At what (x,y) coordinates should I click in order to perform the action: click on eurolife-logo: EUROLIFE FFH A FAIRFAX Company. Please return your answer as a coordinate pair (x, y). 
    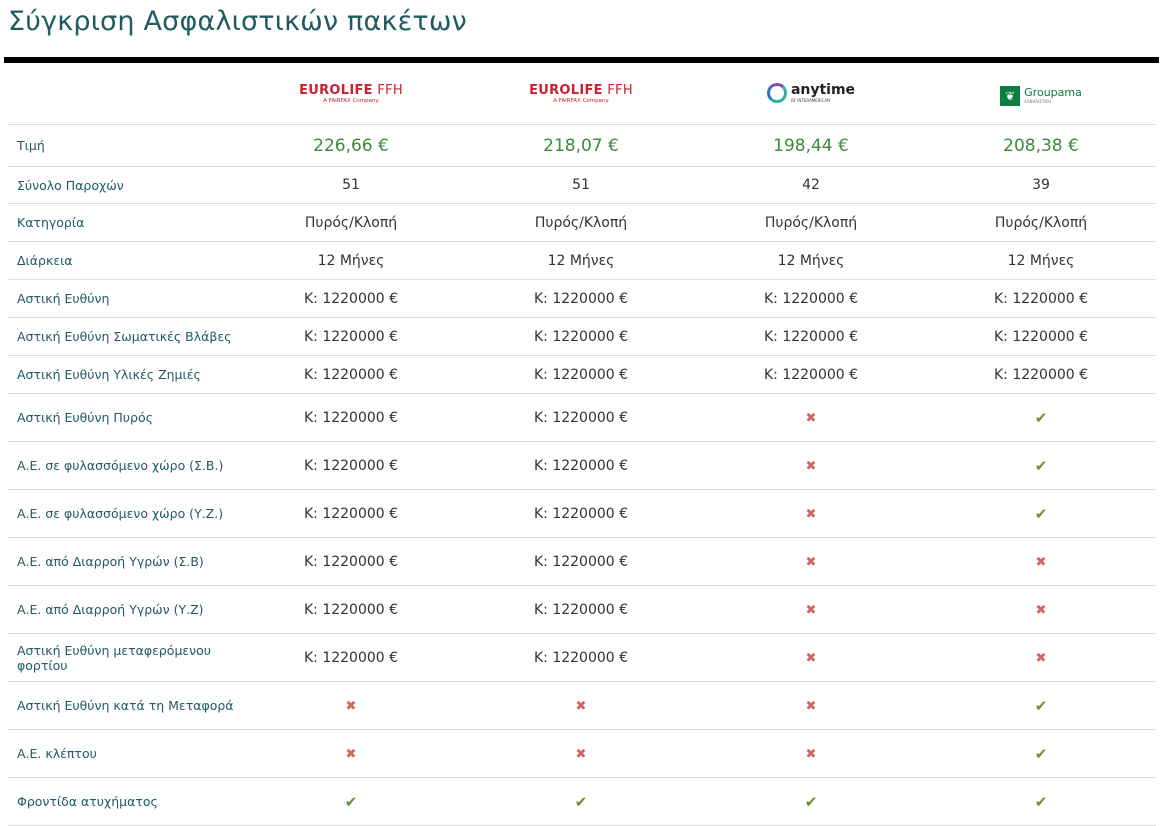
    Looking at the image, I should click on (581, 93).